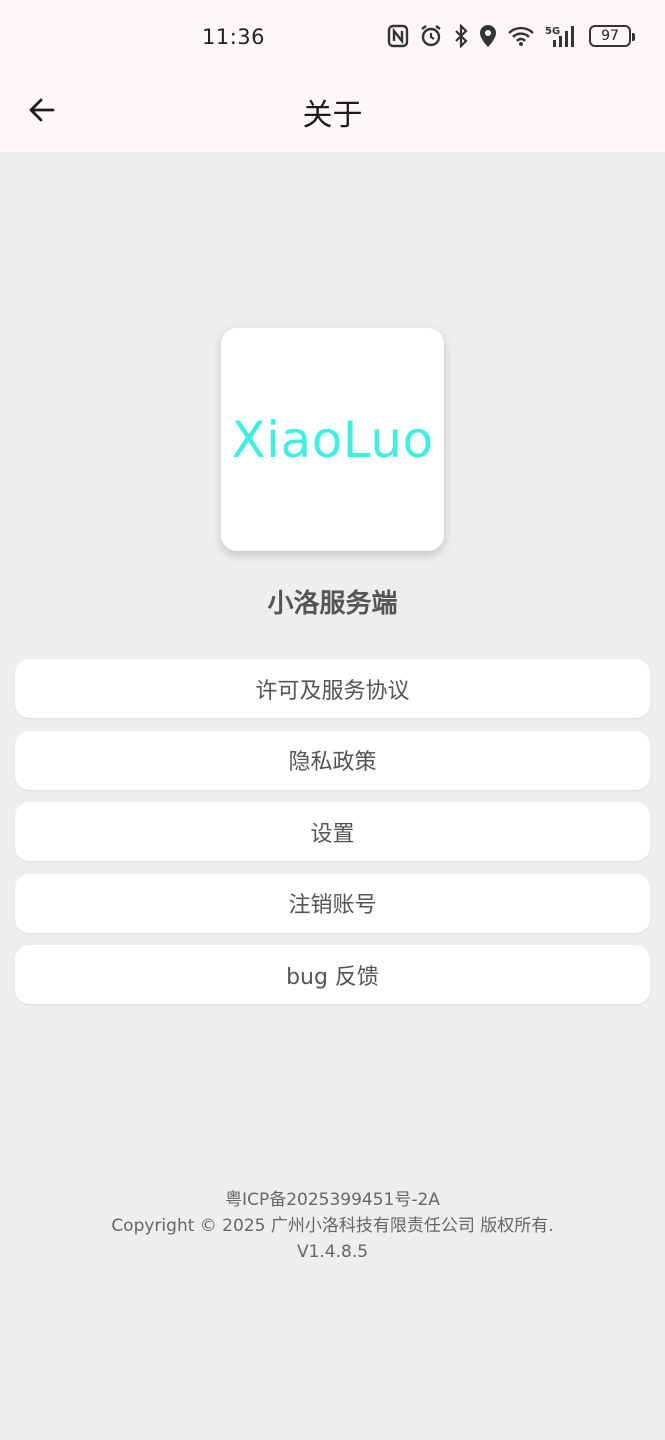  Describe the element at coordinates (332, 604) in the screenshot. I see `app-name: 小洛服务端` at that location.